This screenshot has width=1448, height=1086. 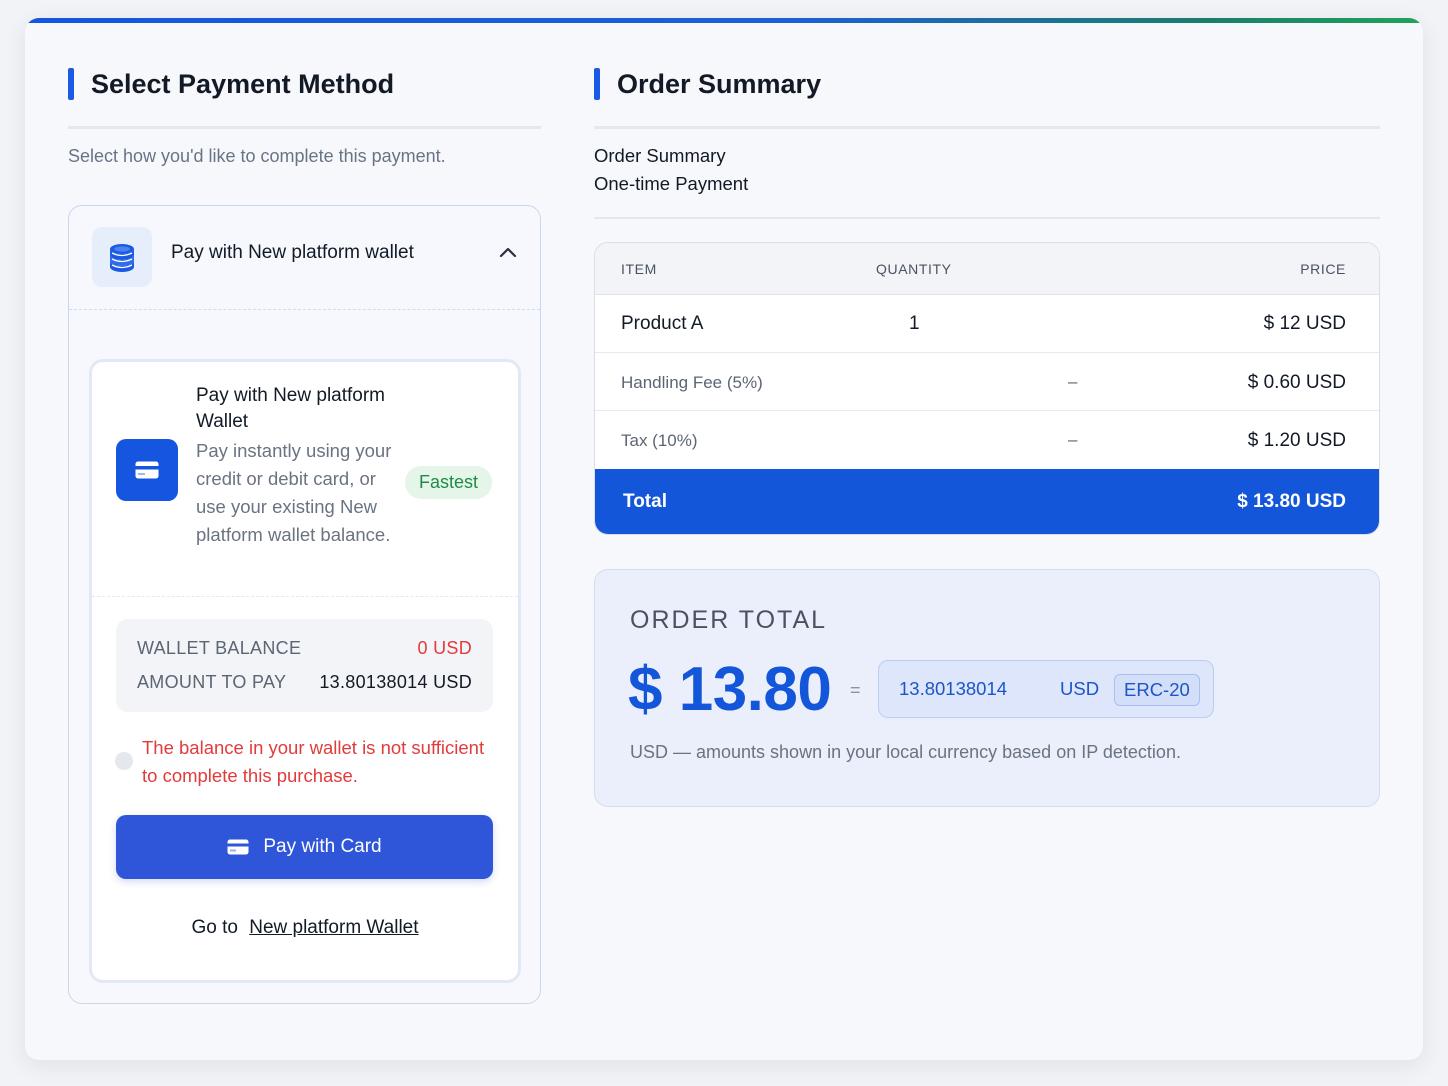 What do you see at coordinates (659, 440) in the screenshot?
I see `row-item: Tax (10%)` at bounding box center [659, 440].